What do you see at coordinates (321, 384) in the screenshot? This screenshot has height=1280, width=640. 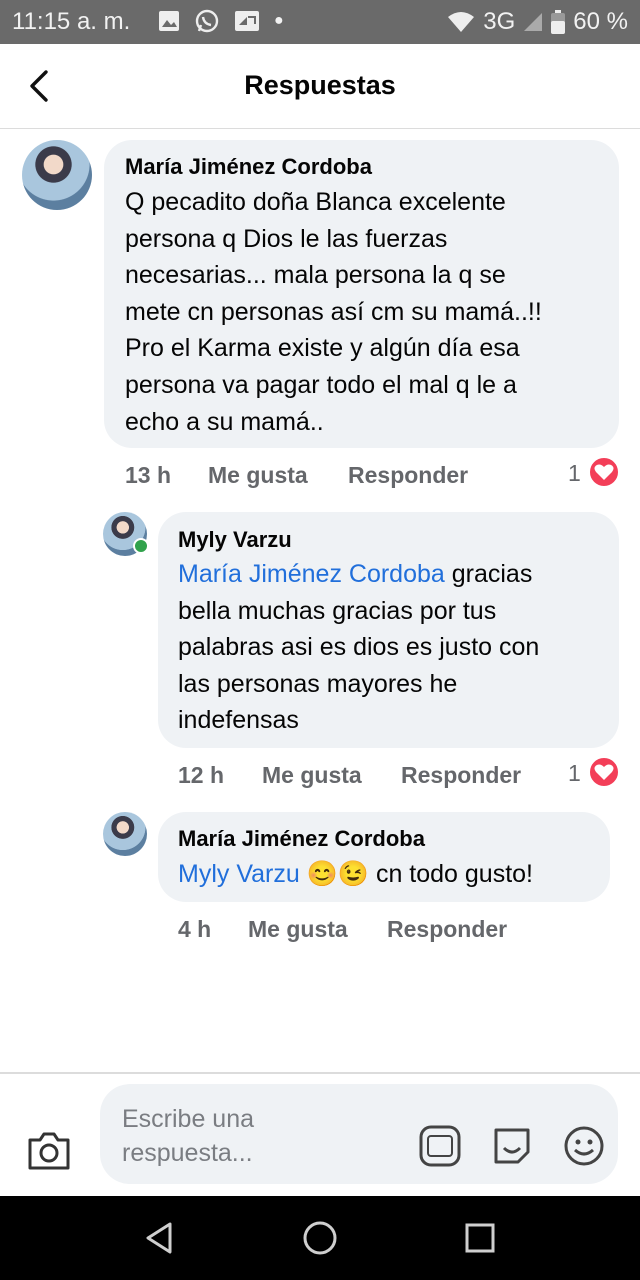 I see `comment-line: persona va pagar todo el mal q le a` at bounding box center [321, 384].